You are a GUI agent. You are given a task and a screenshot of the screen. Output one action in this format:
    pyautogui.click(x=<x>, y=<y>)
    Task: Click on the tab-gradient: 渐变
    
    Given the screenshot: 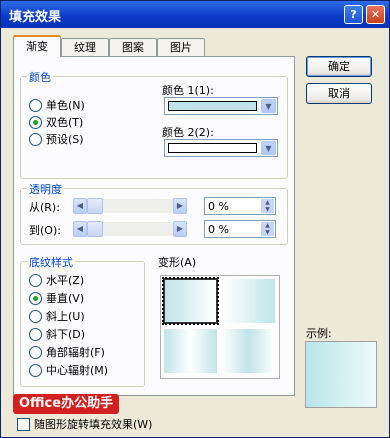 What is the action you would take?
    pyautogui.click(x=37, y=46)
    